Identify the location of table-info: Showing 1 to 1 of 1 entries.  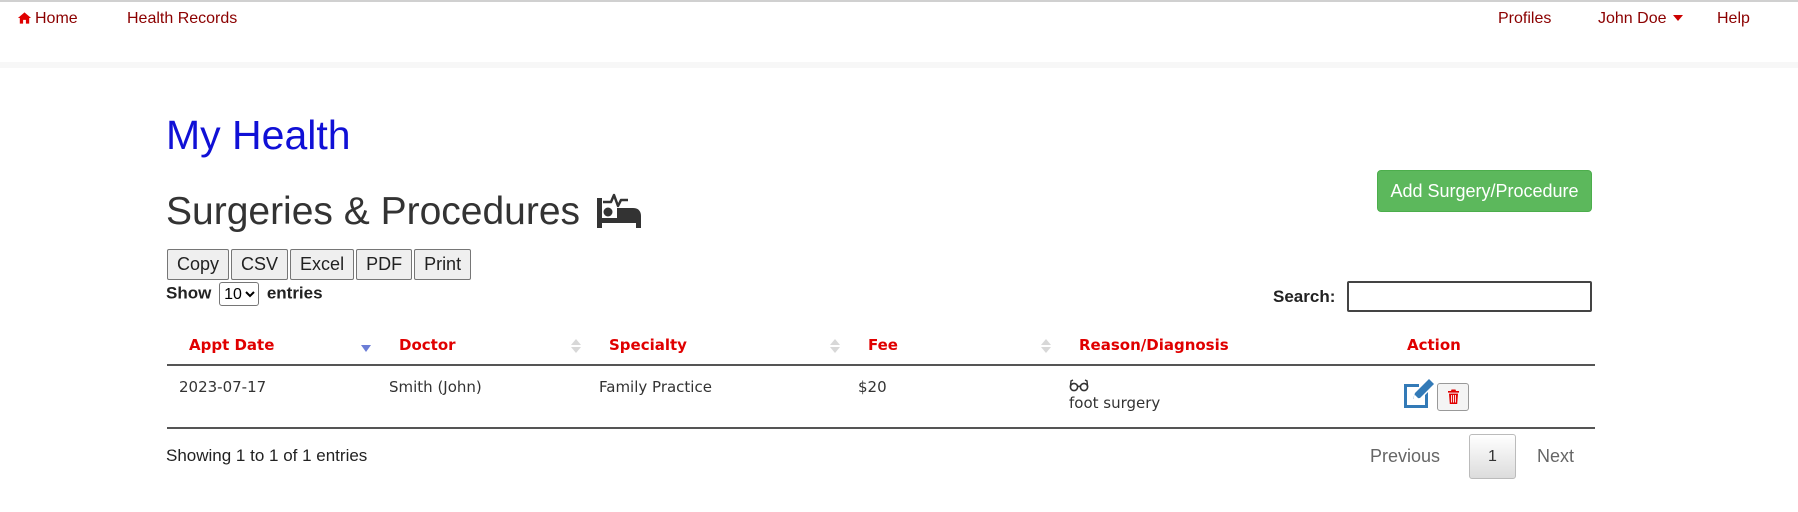
(267, 455).